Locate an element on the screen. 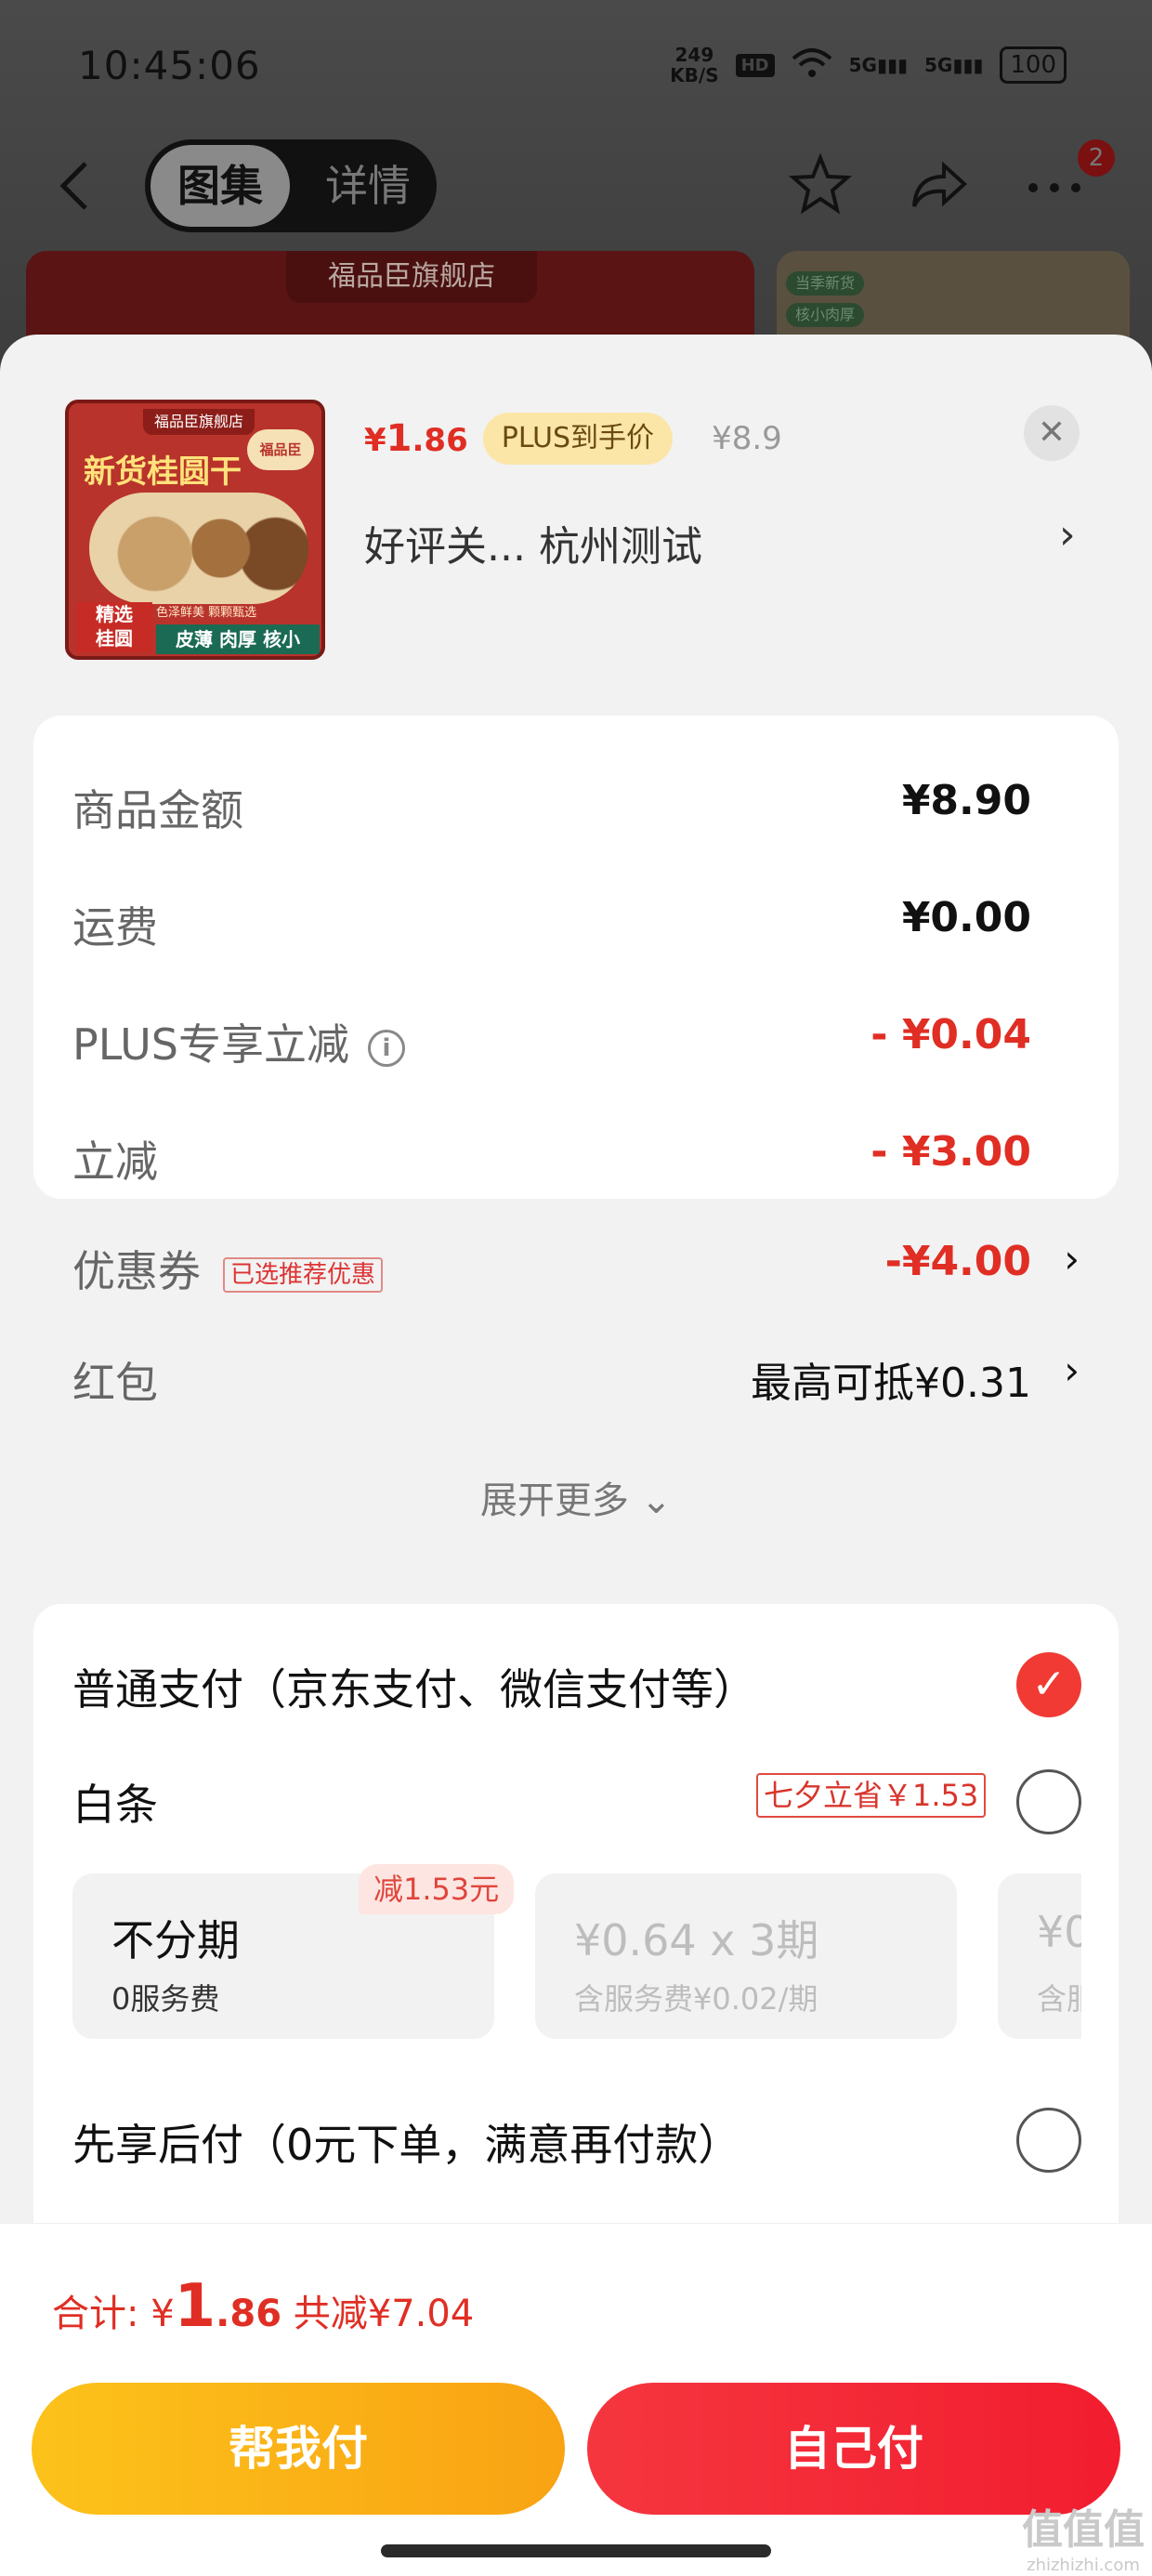  baitiao-radio is located at coordinates (1048, 1801).